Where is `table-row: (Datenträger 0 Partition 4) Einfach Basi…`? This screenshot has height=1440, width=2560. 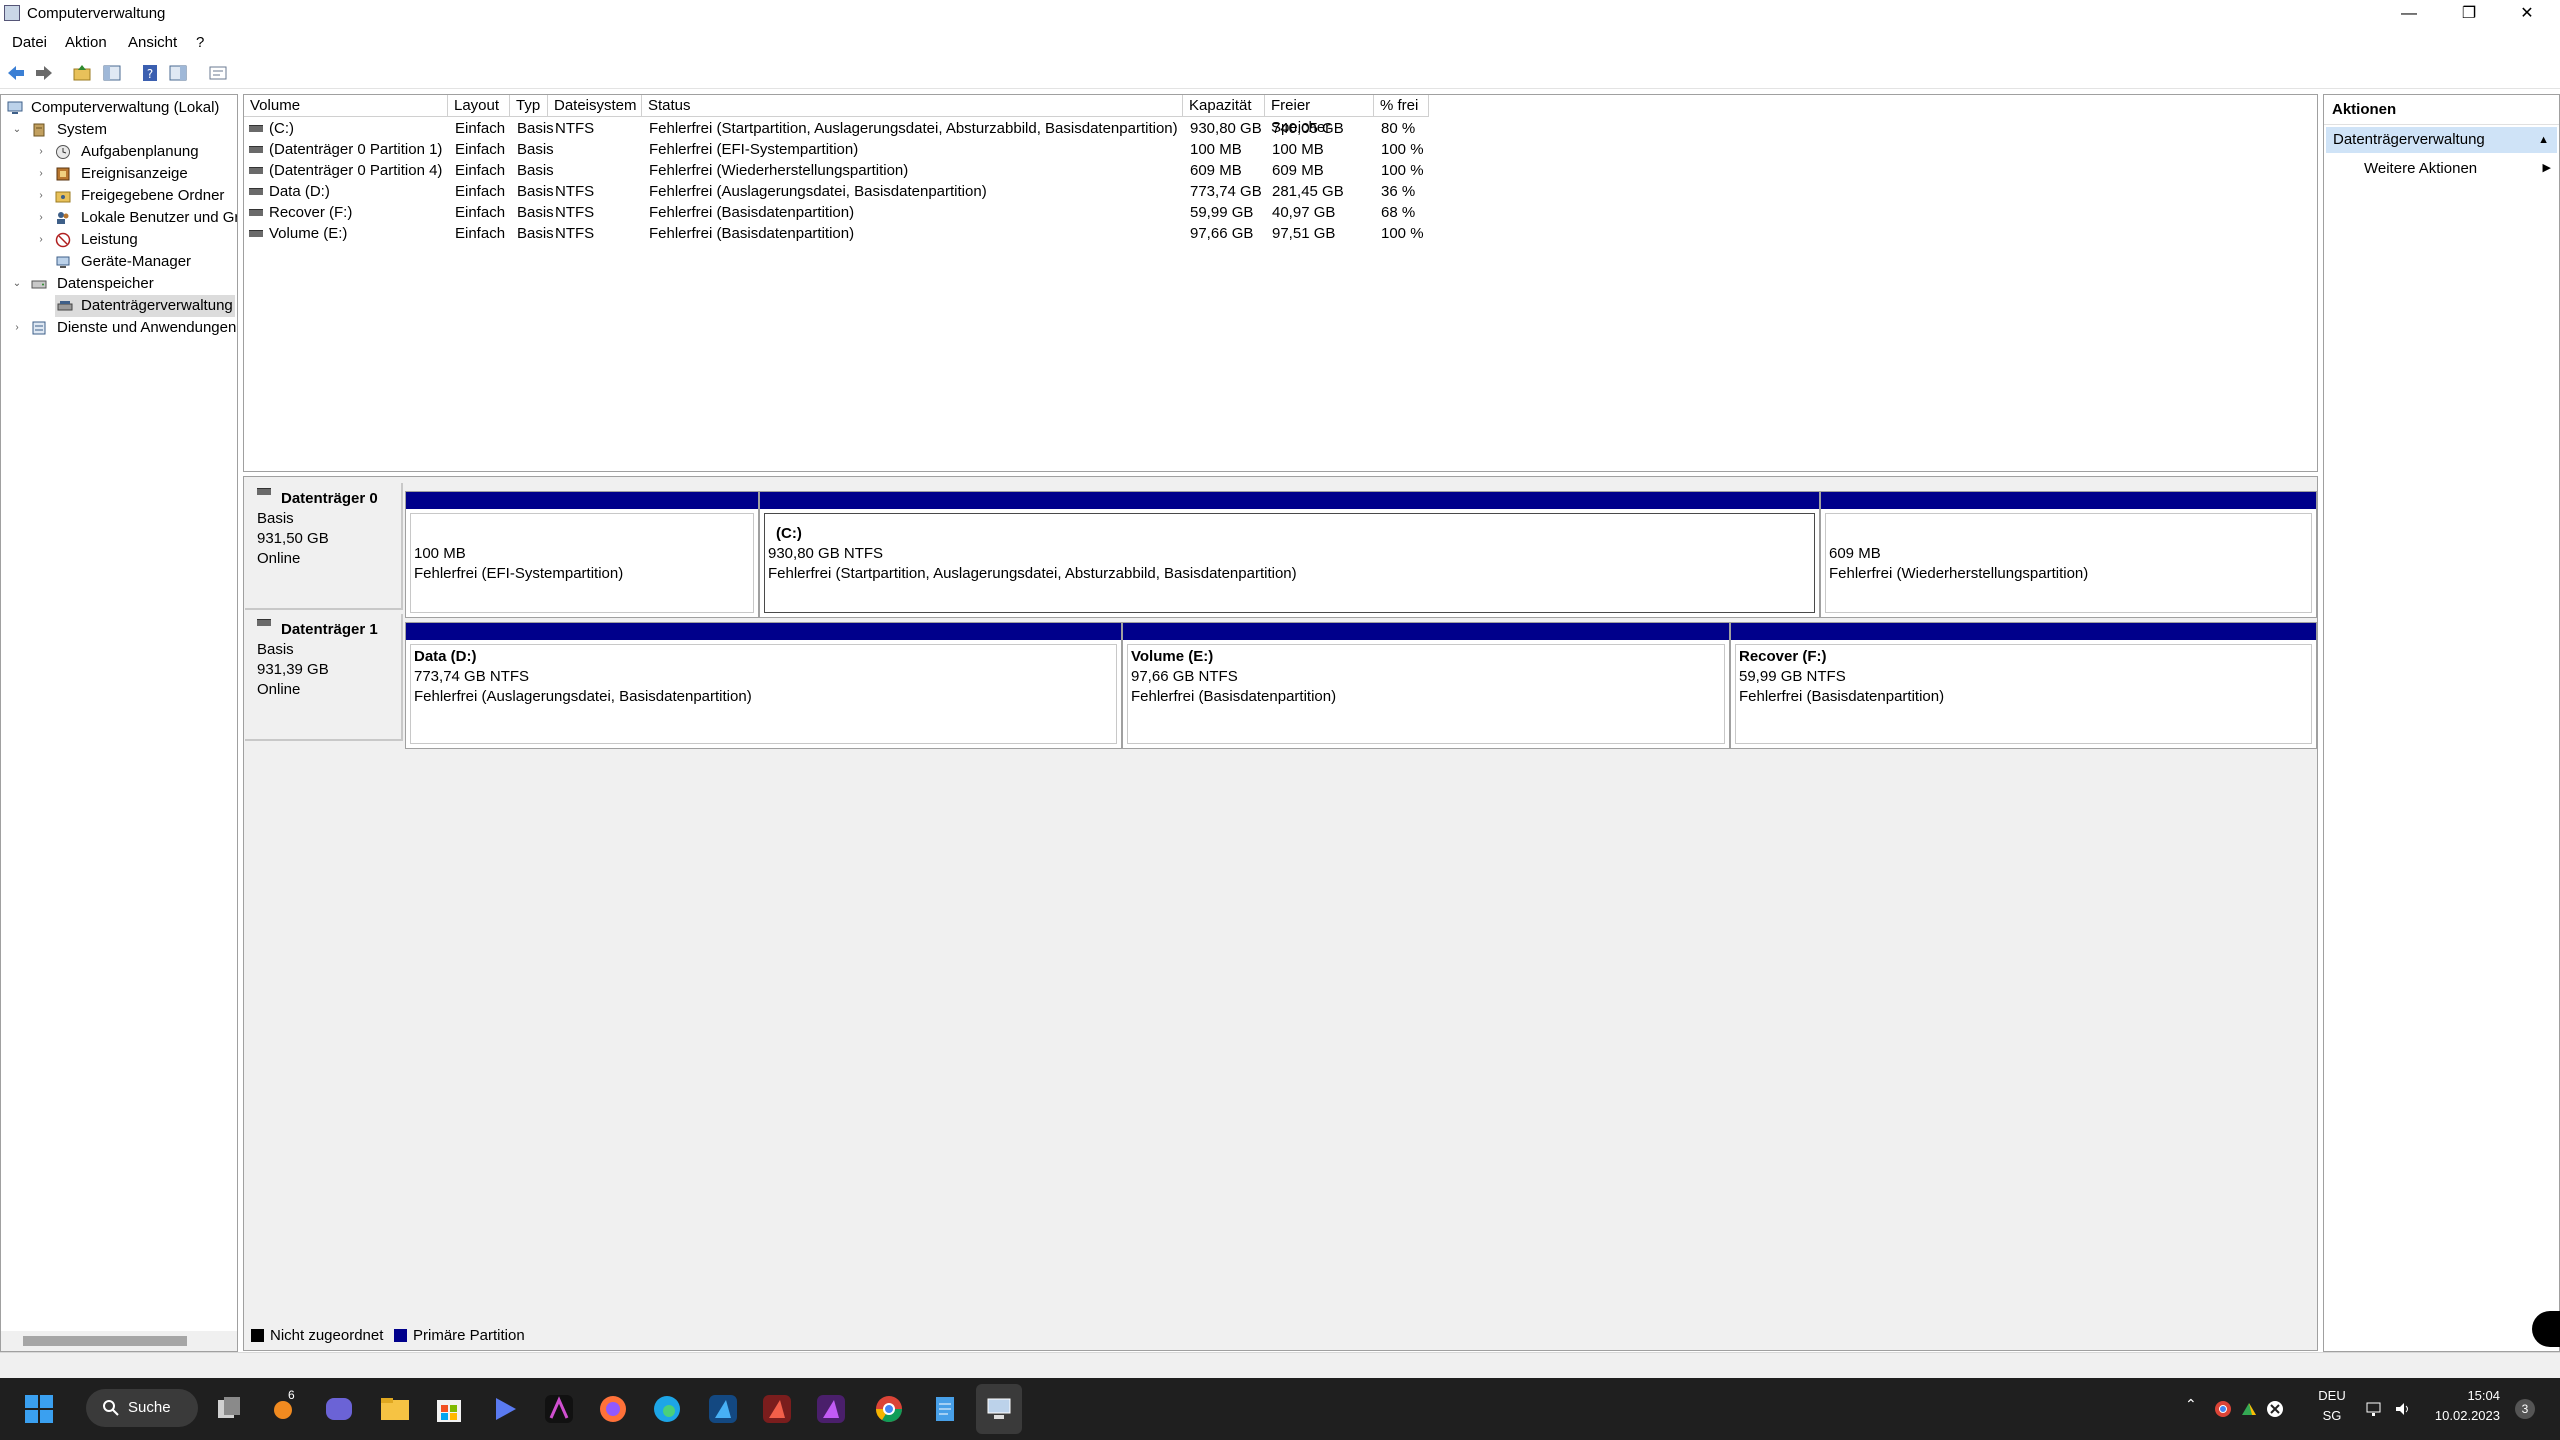
table-row: (Datenträger 0 Partition 4) Einfach Basi… is located at coordinates (836, 170).